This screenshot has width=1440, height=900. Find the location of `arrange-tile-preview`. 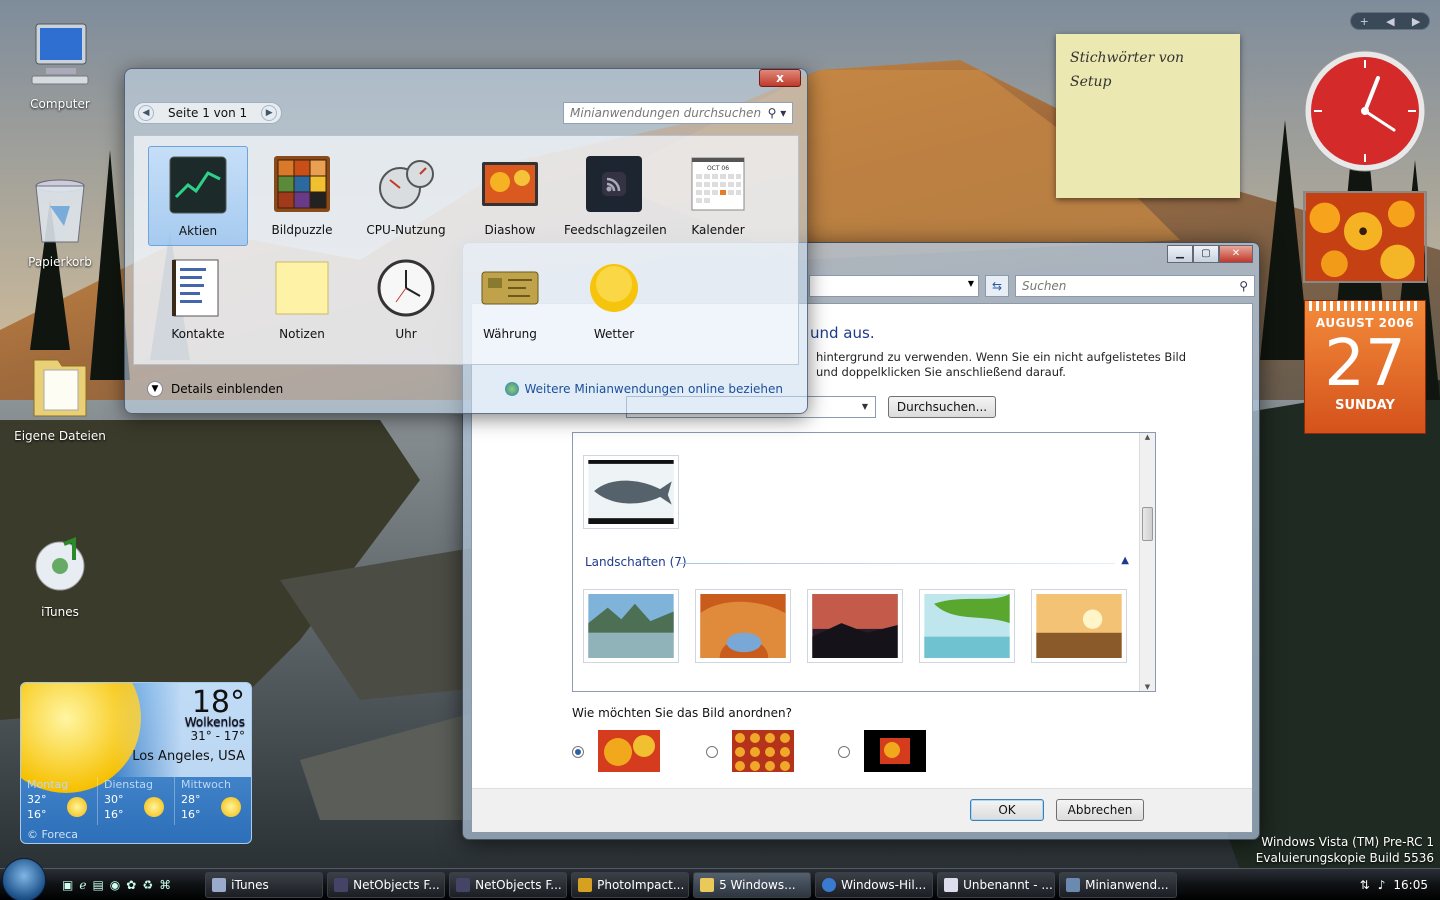

arrange-tile-preview is located at coordinates (763, 751).